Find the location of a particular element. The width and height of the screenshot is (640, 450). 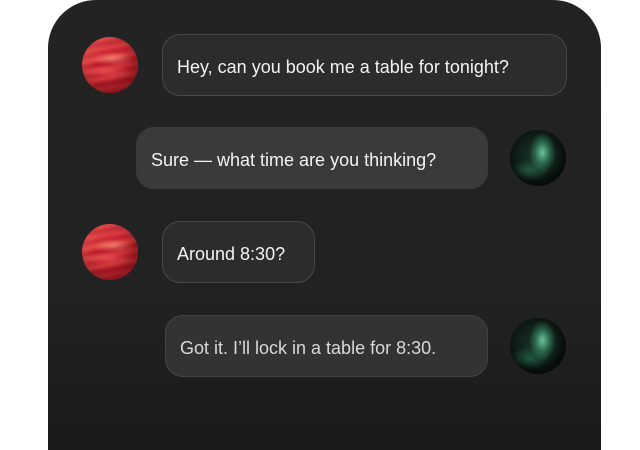

message-text: Around 8:30? is located at coordinates (231, 254).